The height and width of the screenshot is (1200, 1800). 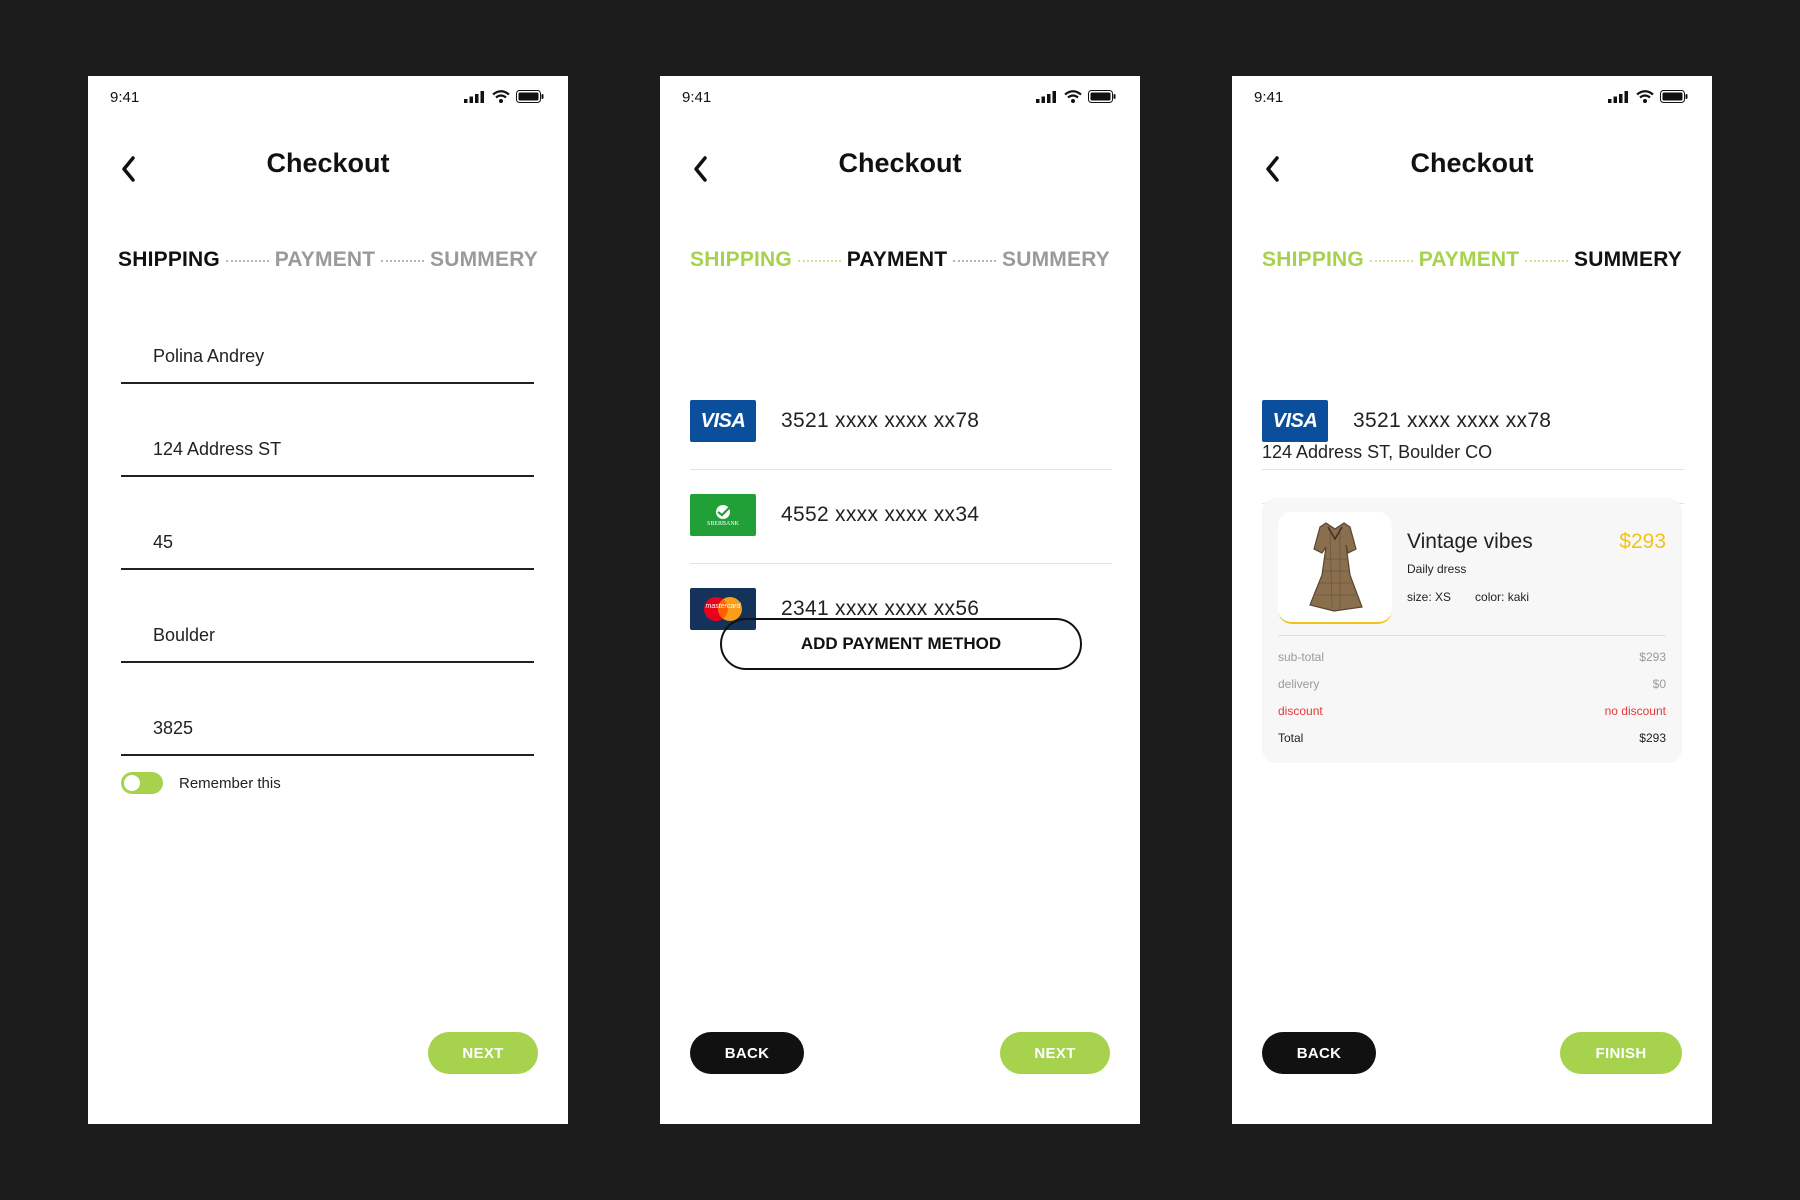 What do you see at coordinates (1437, 569) in the screenshot?
I see `product-subtitle: Daily dress` at bounding box center [1437, 569].